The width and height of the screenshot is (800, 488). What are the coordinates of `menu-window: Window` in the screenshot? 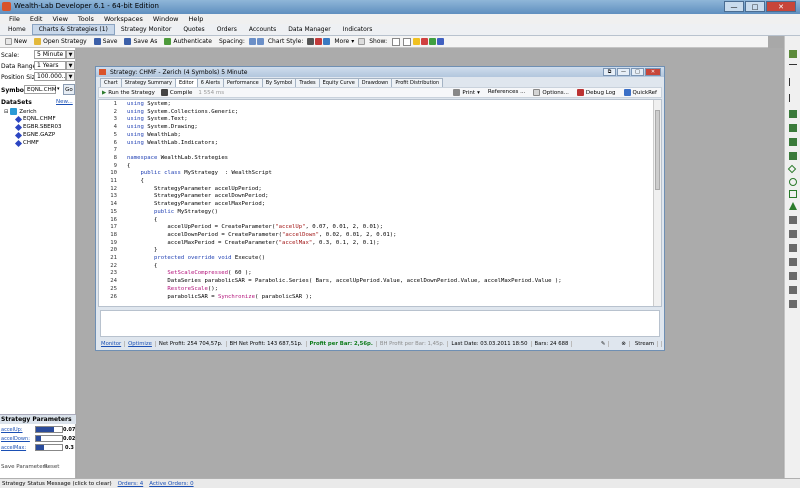 It's located at (166, 19).